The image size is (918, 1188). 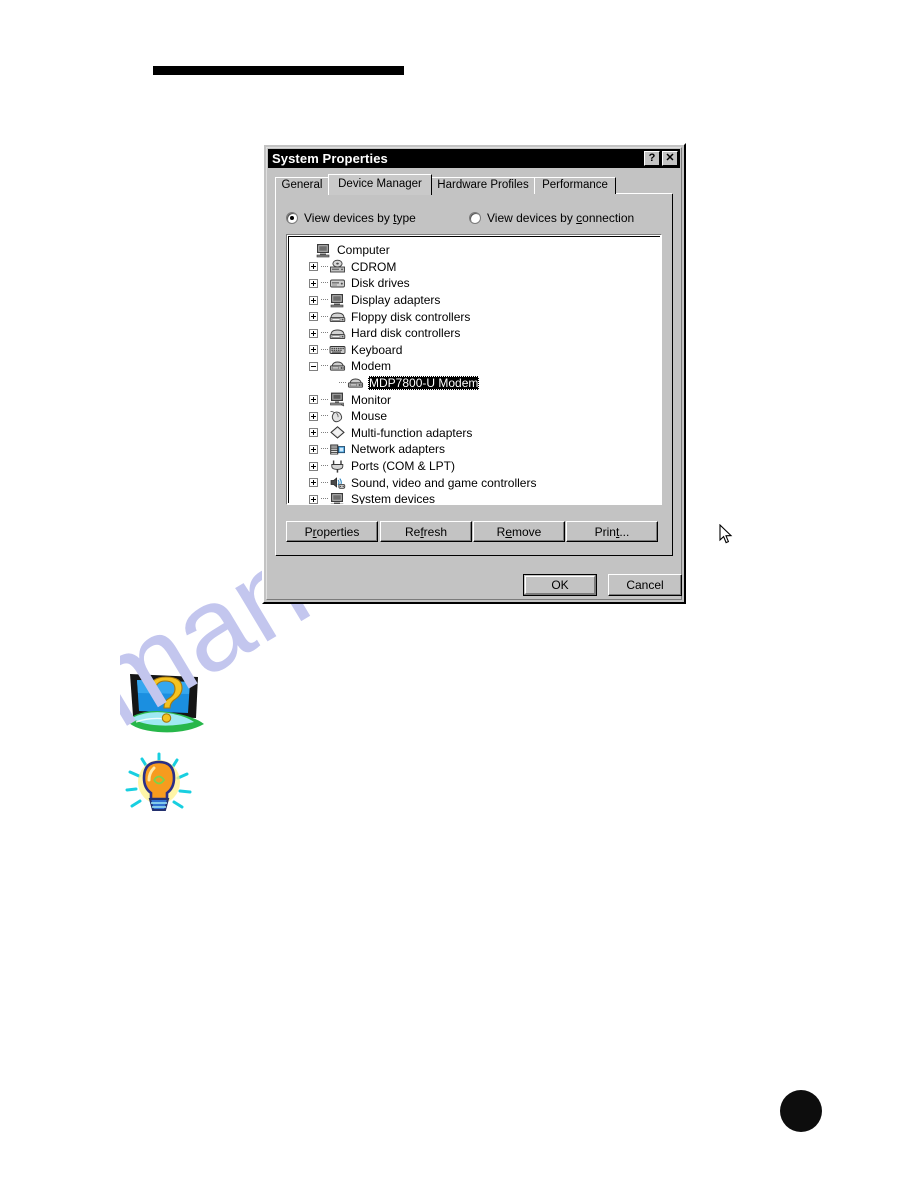 What do you see at coordinates (477, 250) in the screenshot?
I see `device-tree-item: Computer` at bounding box center [477, 250].